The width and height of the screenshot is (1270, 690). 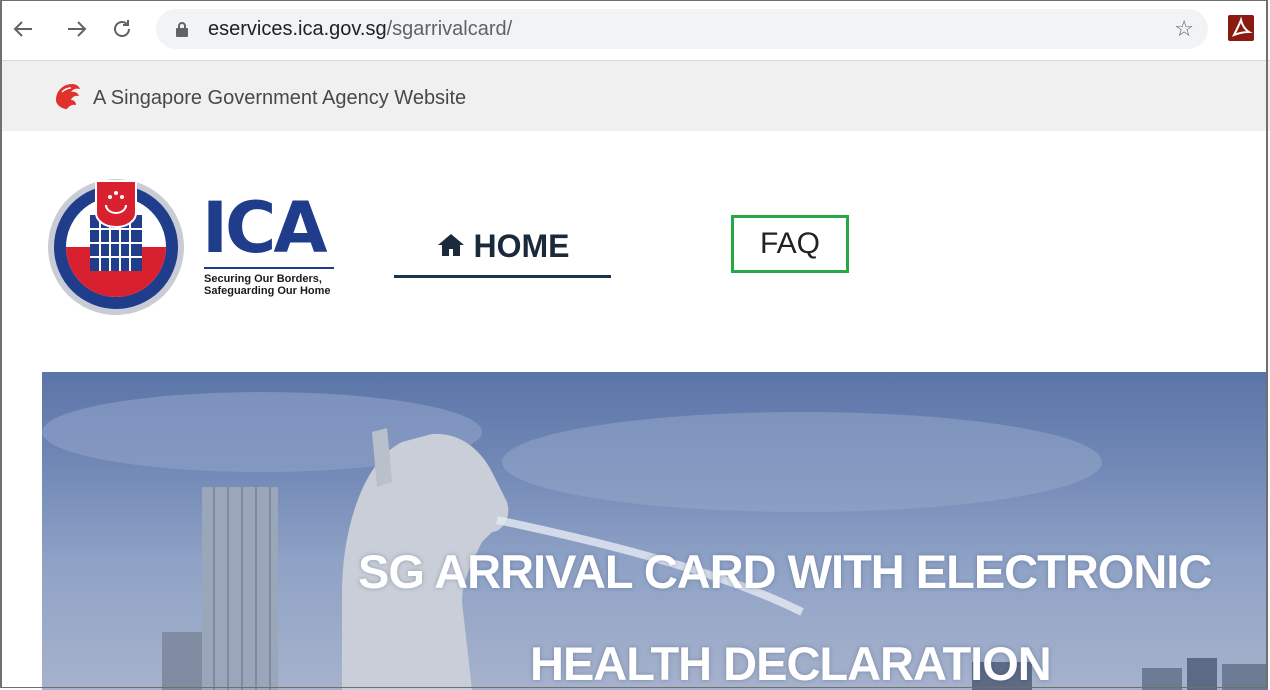 I want to click on logo-tagline-line2: Safeguarding Our Home, so click(x=267, y=291).